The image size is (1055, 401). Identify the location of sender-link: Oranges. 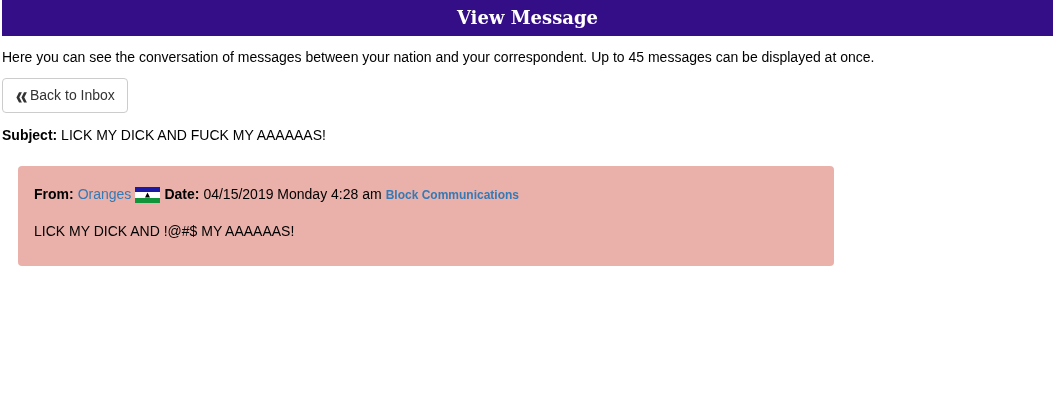
(104, 194).